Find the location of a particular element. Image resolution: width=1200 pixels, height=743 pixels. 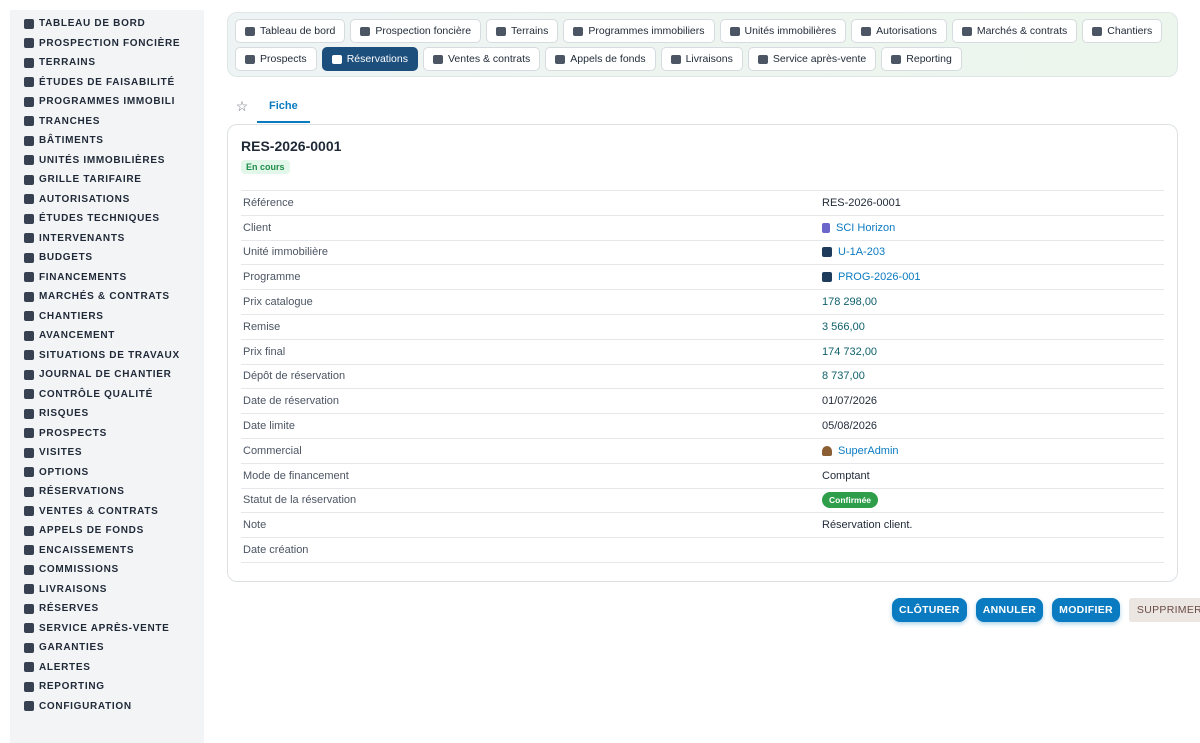

sidebar-item-configuration: Configuration is located at coordinates (107, 707).